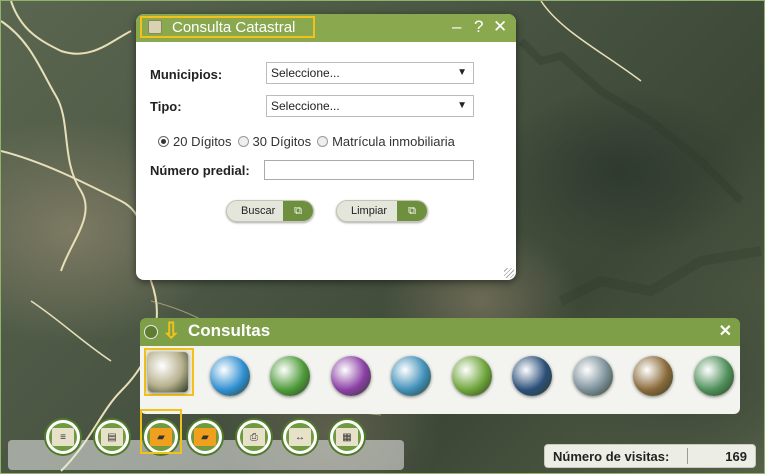 The height and width of the screenshot is (474, 765). I want to click on bird-tool-icon, so click(290, 376).